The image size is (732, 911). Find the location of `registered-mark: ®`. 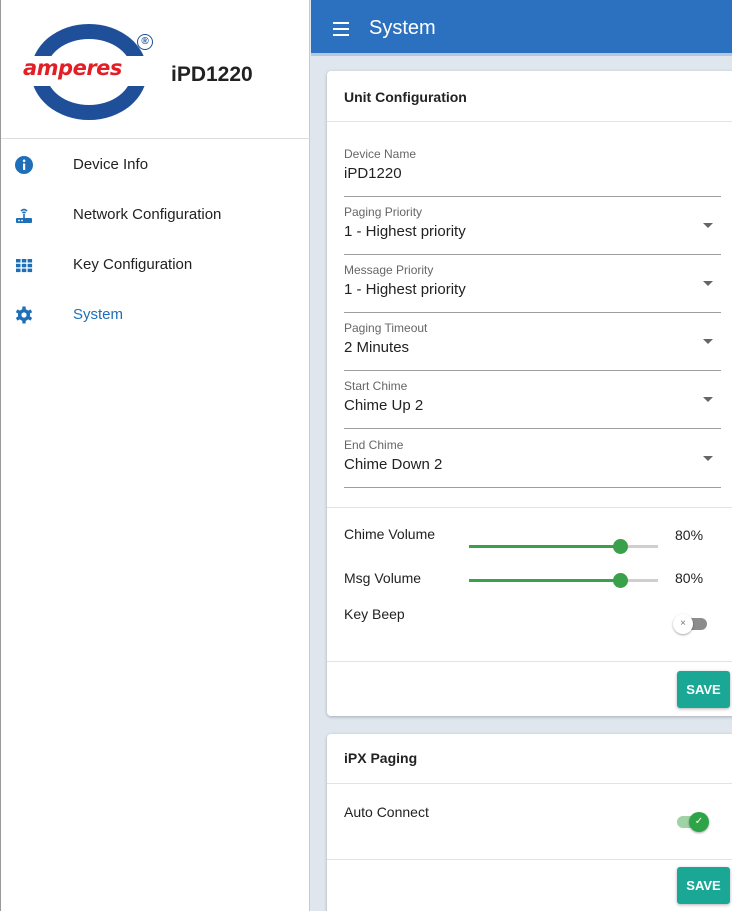

registered-mark: ® is located at coordinates (145, 42).